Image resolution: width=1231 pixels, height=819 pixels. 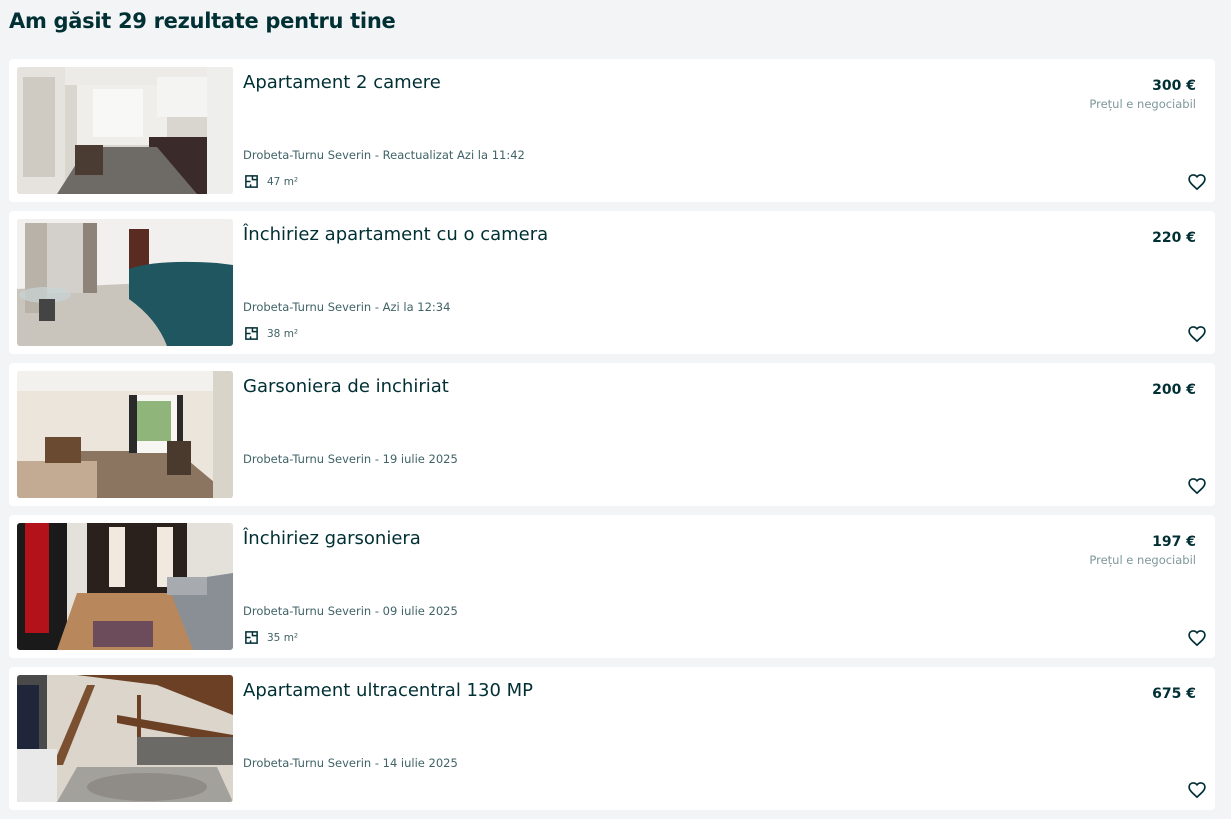 What do you see at coordinates (347, 307) in the screenshot?
I see `listing-location-date: Drobeta-Turnu Severin - Azi la 12:34` at bounding box center [347, 307].